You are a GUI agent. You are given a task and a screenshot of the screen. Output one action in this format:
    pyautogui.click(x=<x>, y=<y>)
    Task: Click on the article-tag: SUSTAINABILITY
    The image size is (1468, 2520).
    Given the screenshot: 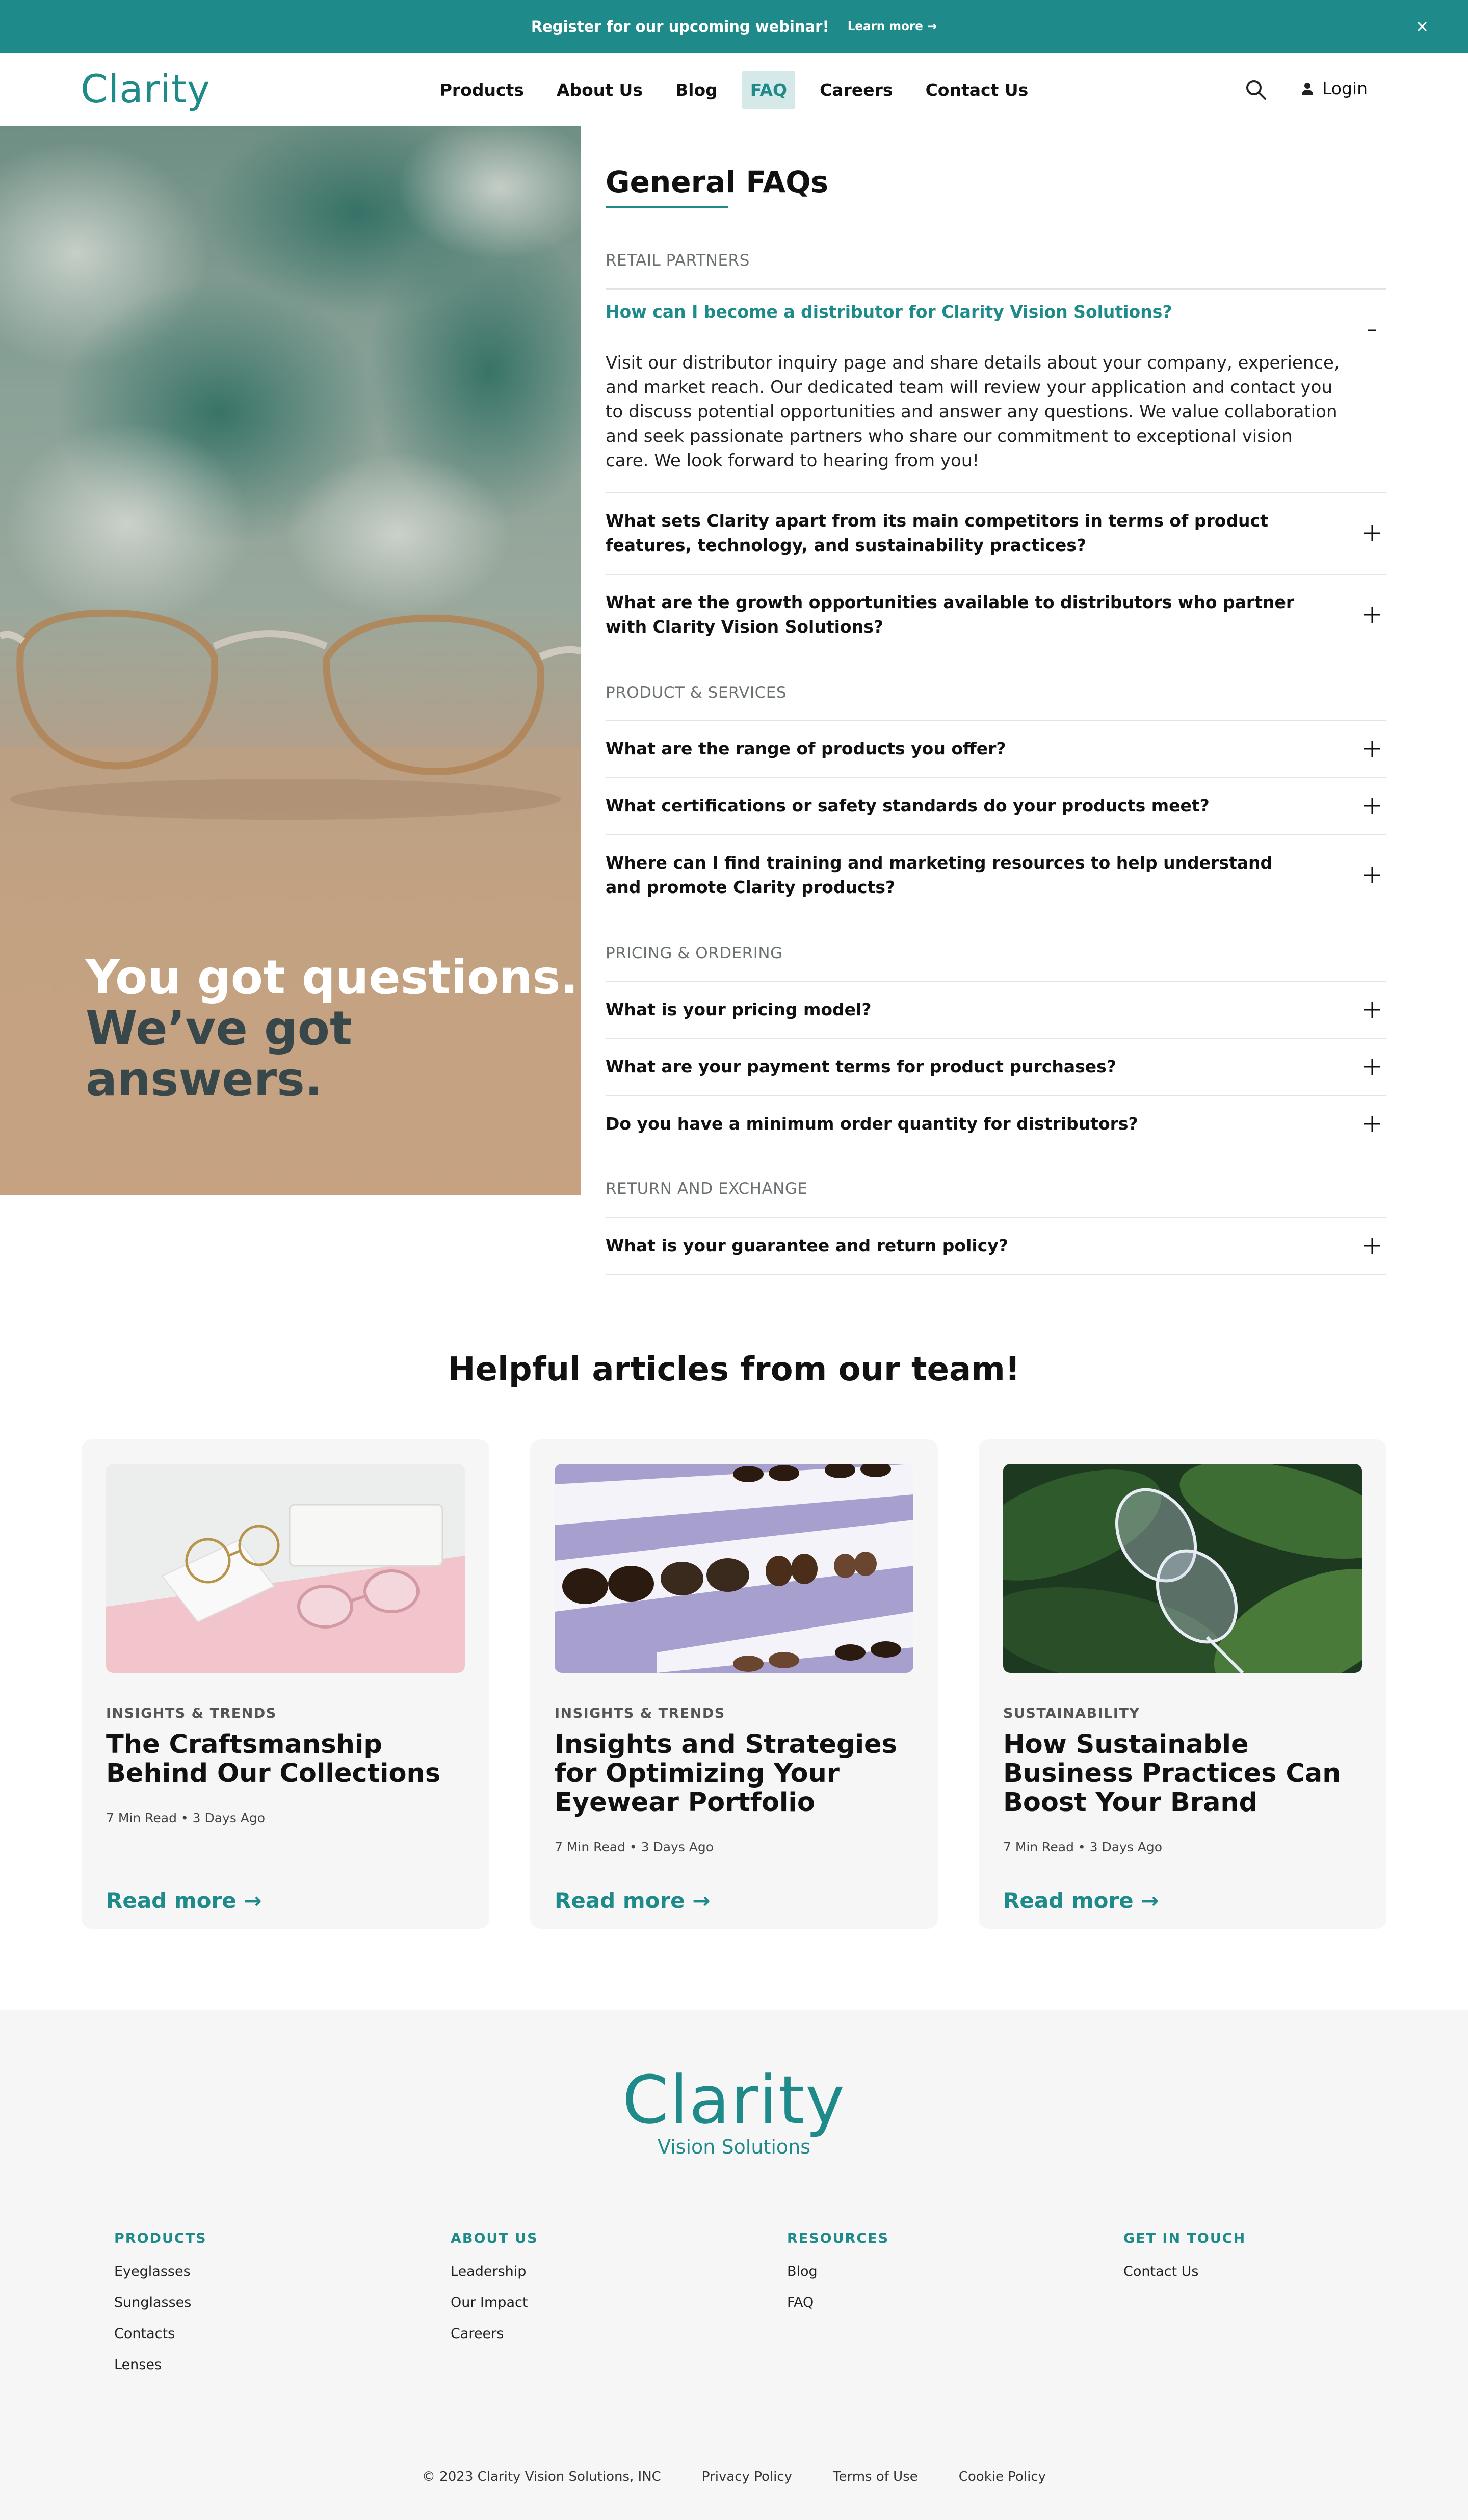 What is the action you would take?
    pyautogui.click(x=1071, y=1713)
    